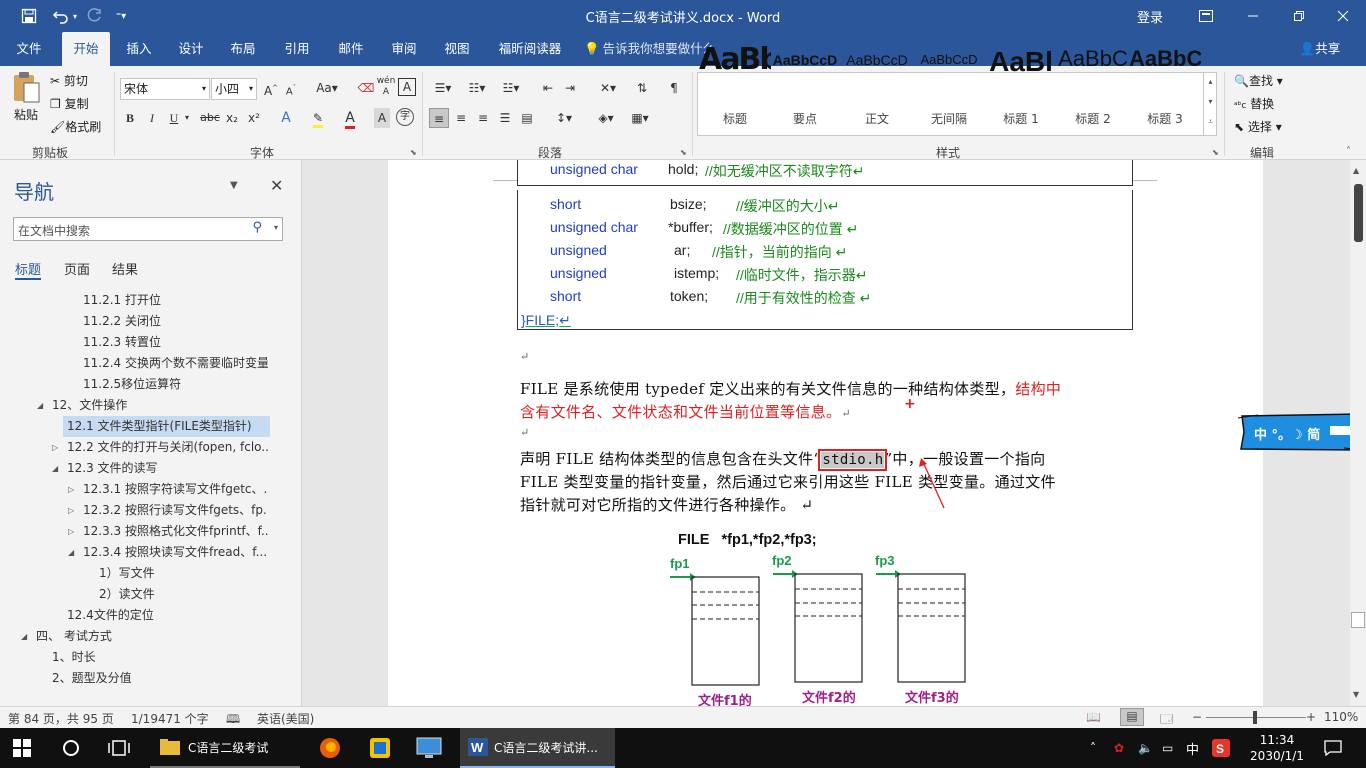 The image size is (1366, 768). What do you see at coordinates (271, 88) in the screenshot?
I see `grow-font-button: A^` at bounding box center [271, 88].